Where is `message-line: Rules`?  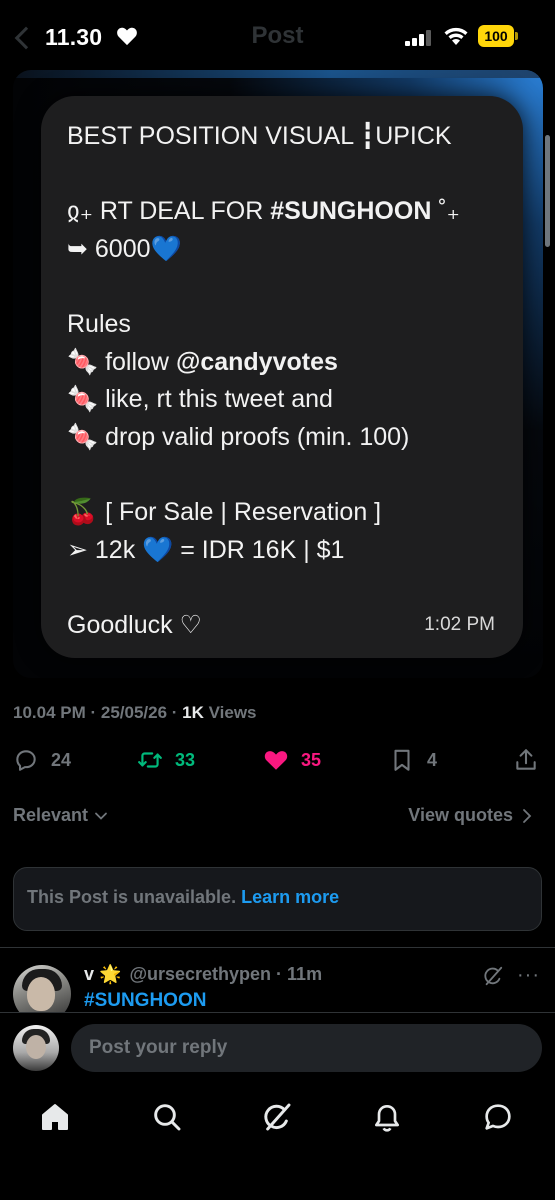
message-line: Rules is located at coordinates (99, 323).